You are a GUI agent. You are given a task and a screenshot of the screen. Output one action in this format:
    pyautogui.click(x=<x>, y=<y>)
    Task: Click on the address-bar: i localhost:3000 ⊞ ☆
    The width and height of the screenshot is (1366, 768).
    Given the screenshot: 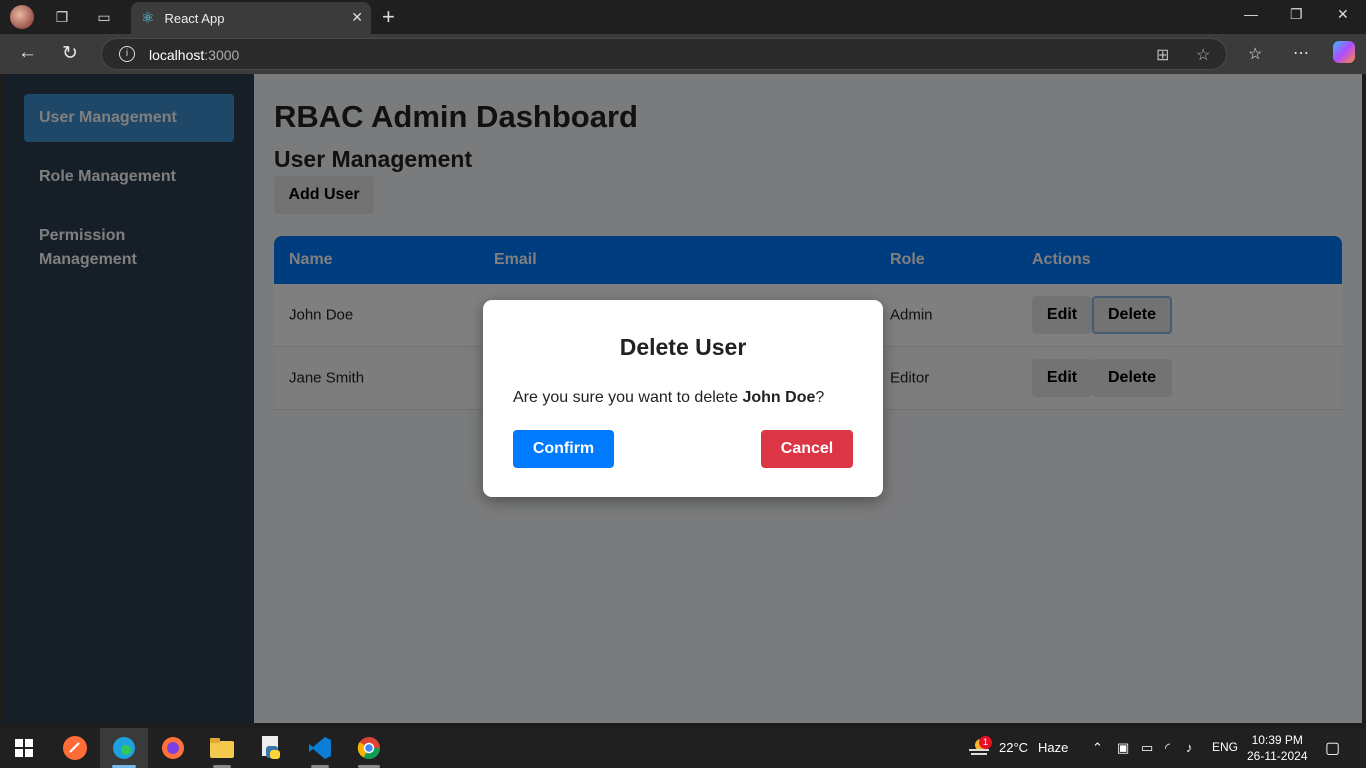 What is the action you would take?
    pyautogui.click(x=664, y=54)
    